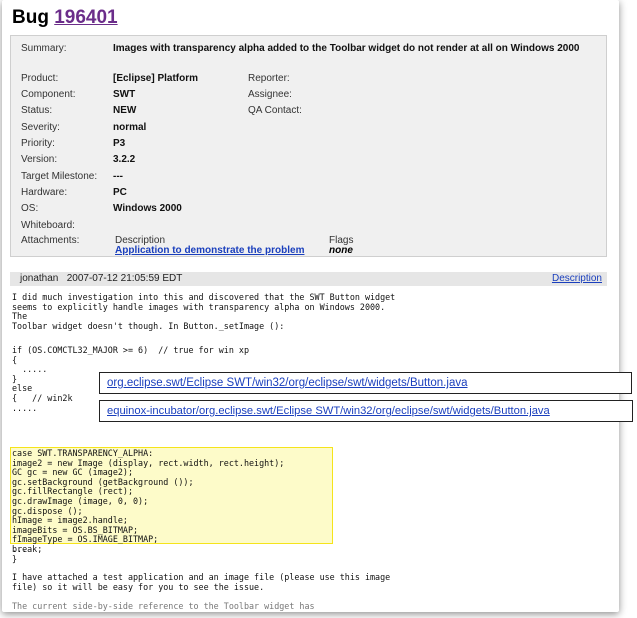 This screenshot has height=618, width=637. What do you see at coordinates (59, 176) in the screenshot?
I see `target-milestone-label: Target Milestone:` at bounding box center [59, 176].